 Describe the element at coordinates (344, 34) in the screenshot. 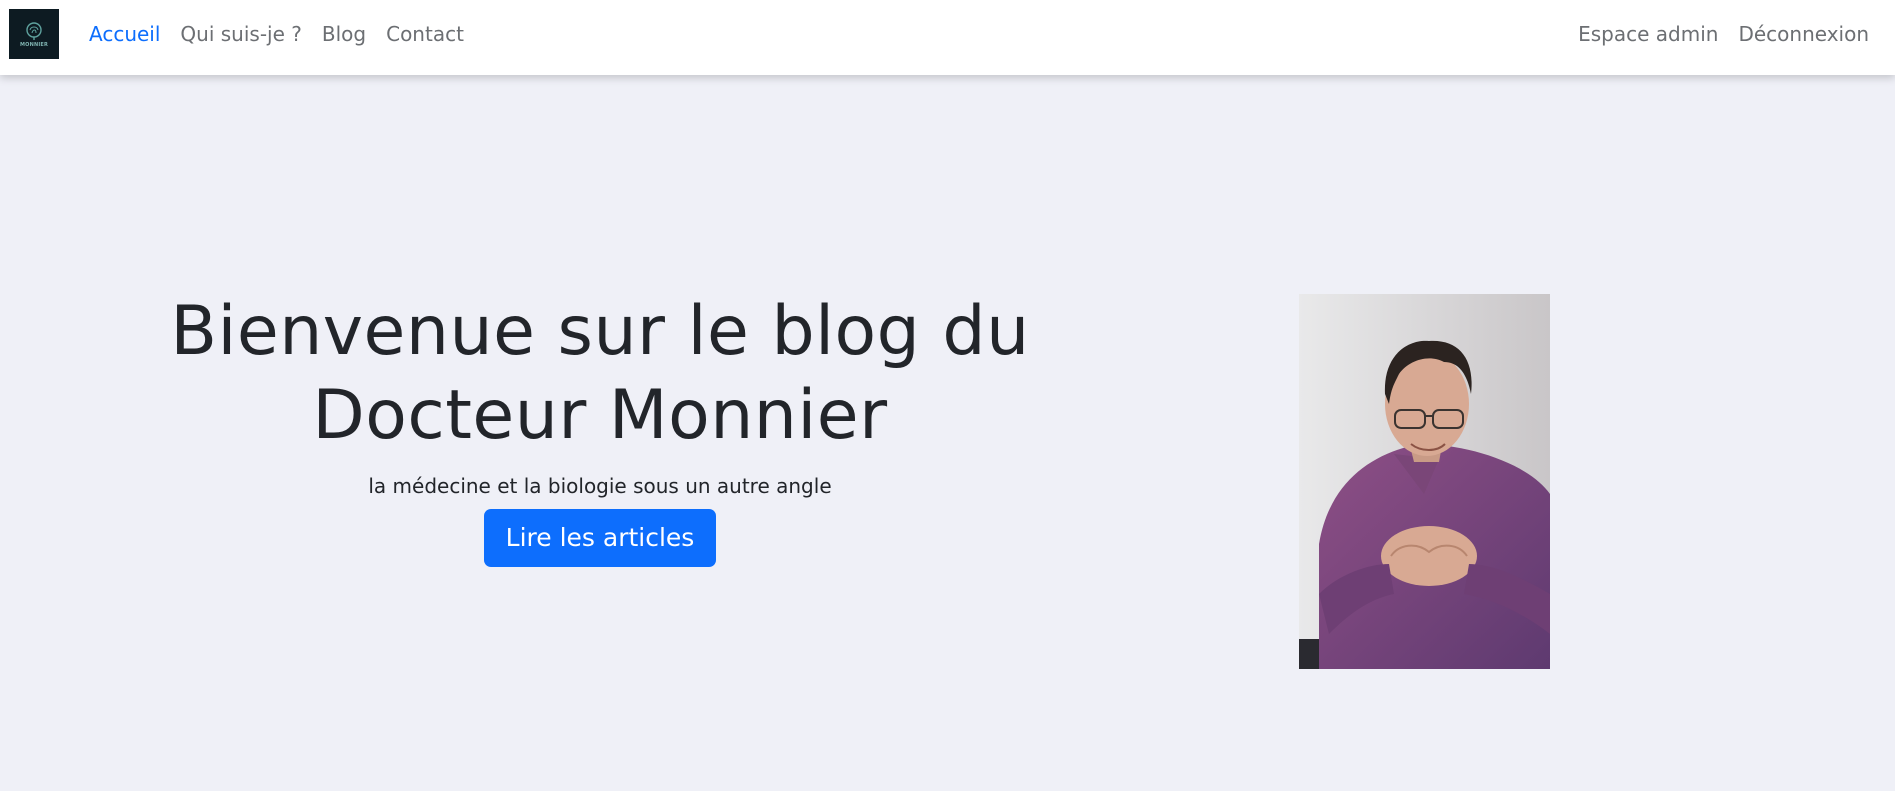

I see `nav-link-blog: Blog` at that location.